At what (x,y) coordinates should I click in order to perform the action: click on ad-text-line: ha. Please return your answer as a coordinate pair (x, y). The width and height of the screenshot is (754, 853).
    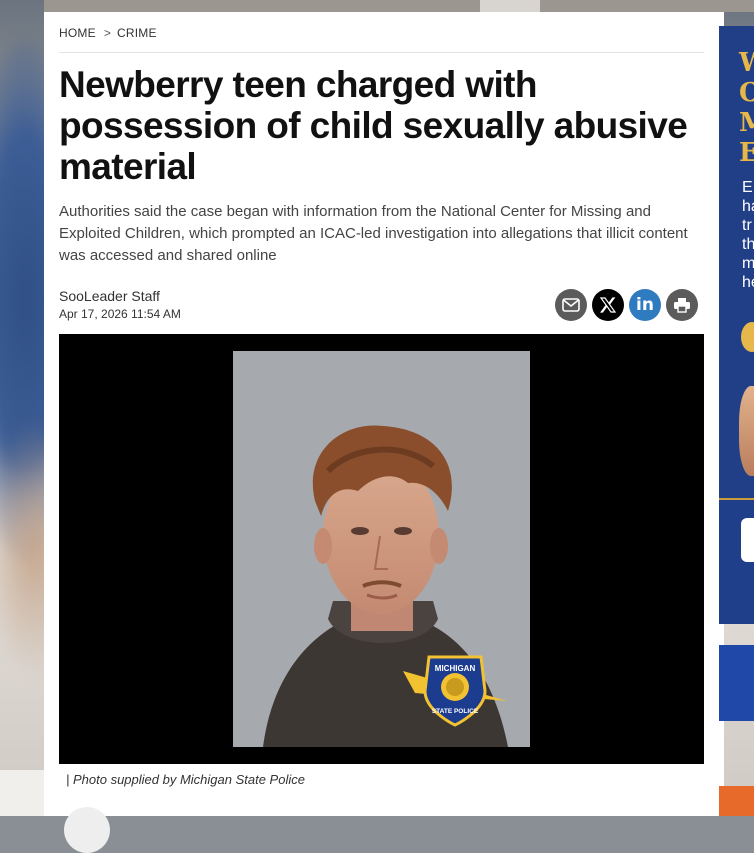
    Looking at the image, I should click on (748, 206).